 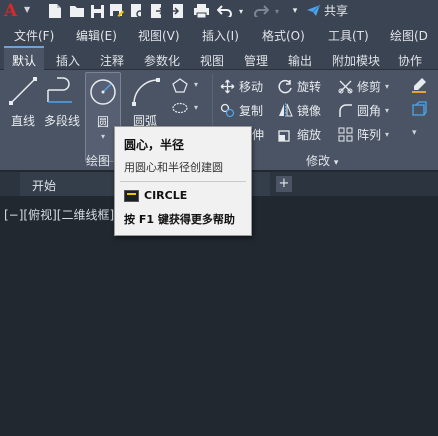 I want to click on import-icon, so click(x=177, y=11).